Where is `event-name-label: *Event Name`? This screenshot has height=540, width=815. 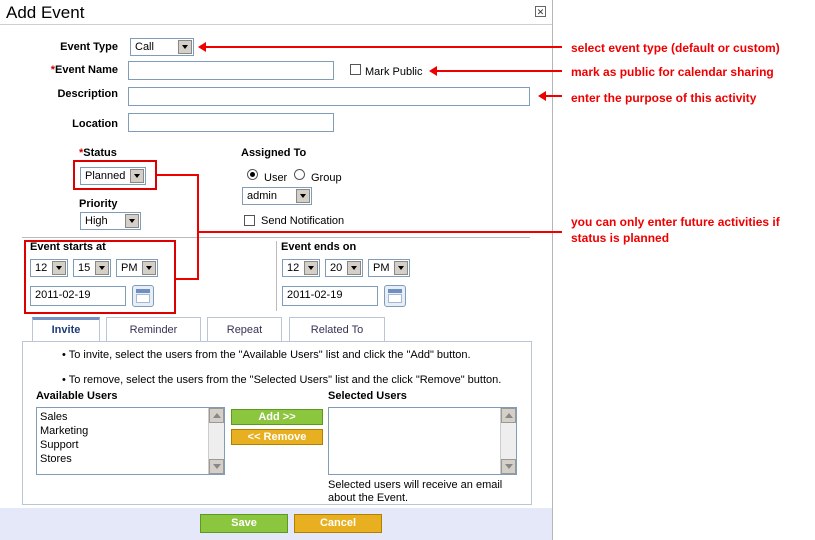 event-name-label: *Event Name is located at coordinates (69, 70).